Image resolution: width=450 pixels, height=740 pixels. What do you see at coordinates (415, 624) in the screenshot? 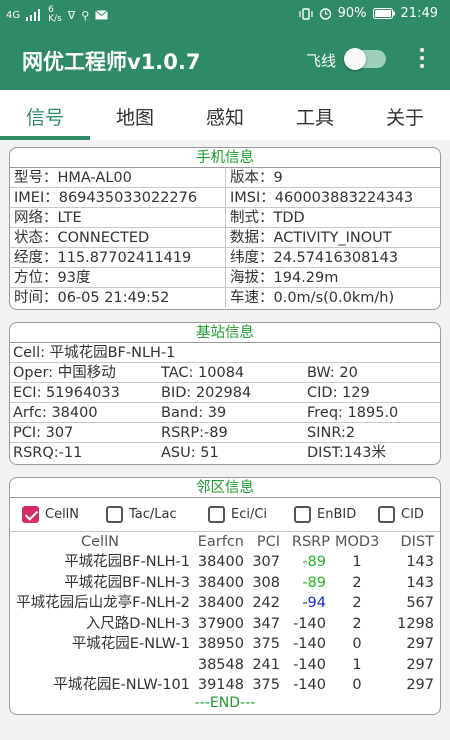
I see `neighbor-dist: 1298` at bounding box center [415, 624].